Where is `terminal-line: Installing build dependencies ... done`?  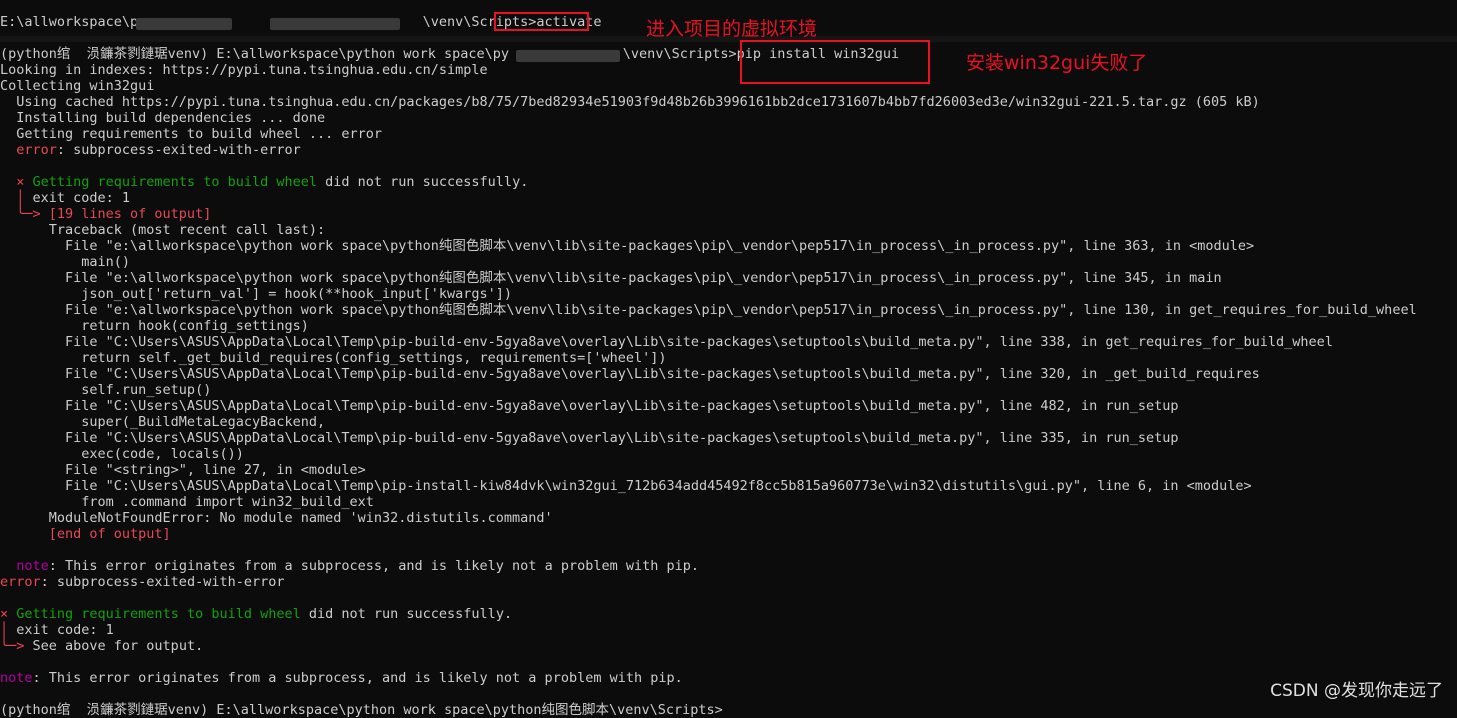 terminal-line: Installing build dependencies ... done is located at coordinates (162, 118).